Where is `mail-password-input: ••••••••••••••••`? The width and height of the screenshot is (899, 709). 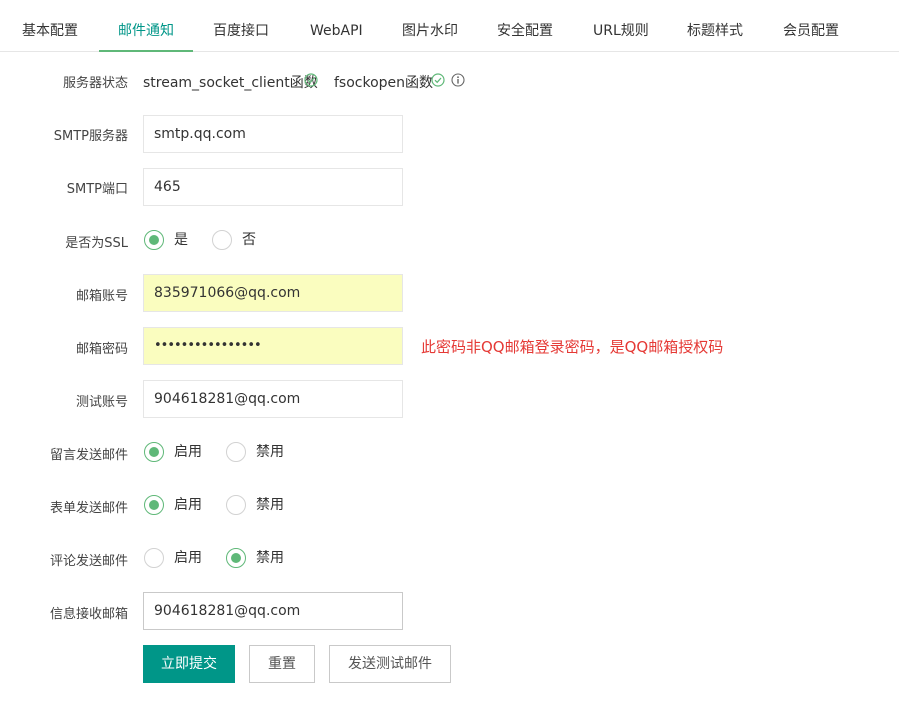
mail-password-input: •••••••••••••••• is located at coordinates (273, 346).